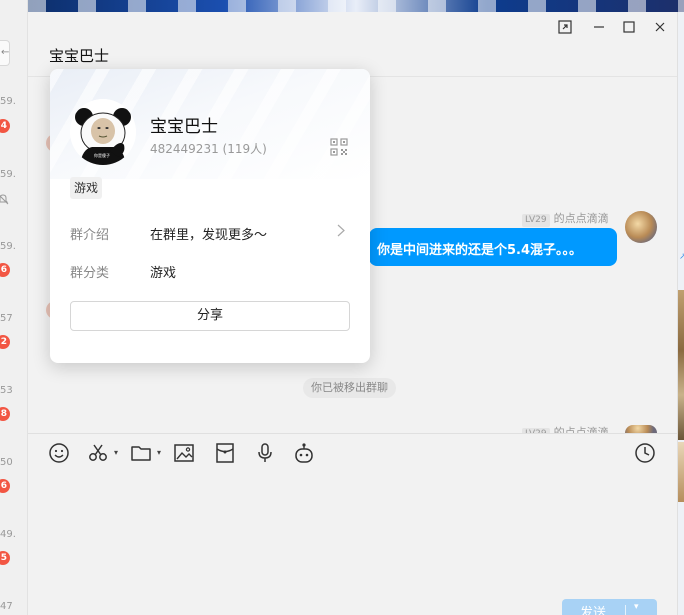 The width and height of the screenshot is (684, 615). I want to click on group-avatar: 你是傻子, so click(103, 132).